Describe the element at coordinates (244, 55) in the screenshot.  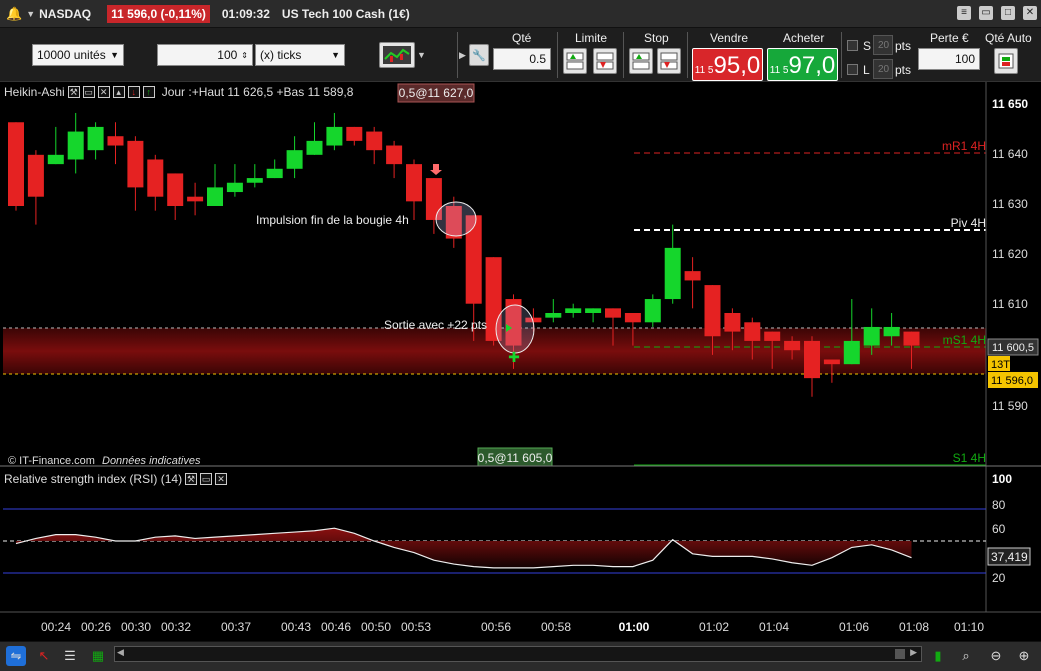
I see `stepper-arrows-icon: ⇕` at that location.